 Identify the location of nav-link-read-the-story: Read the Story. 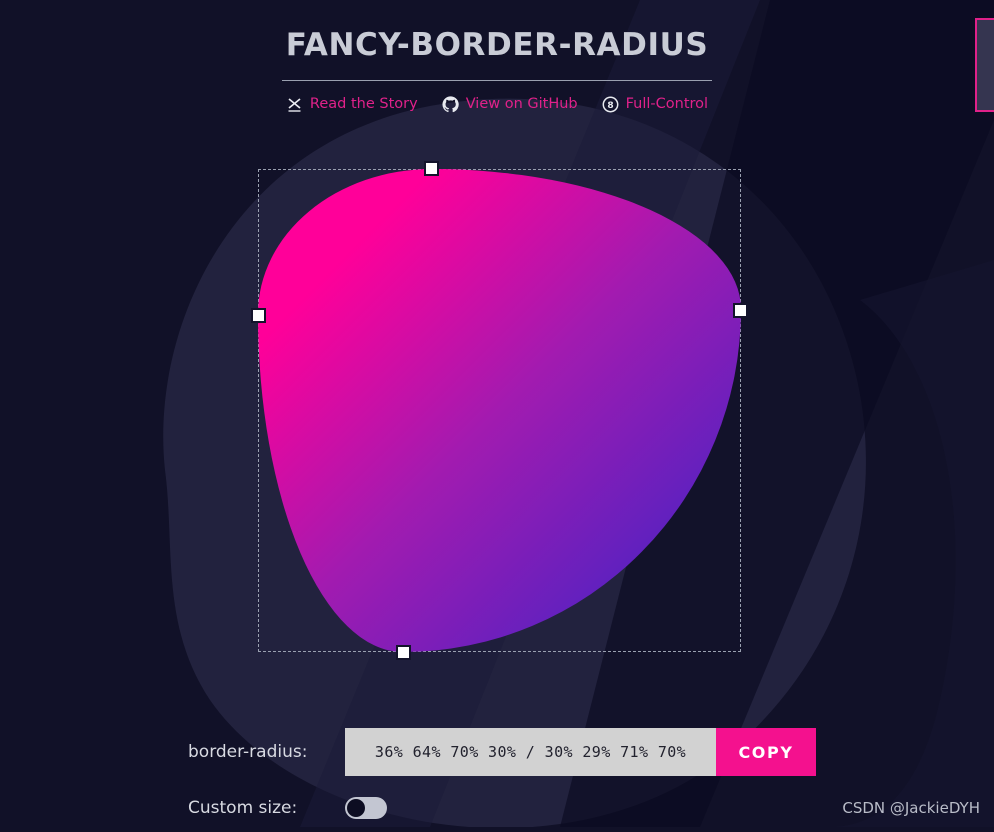
(352, 104).